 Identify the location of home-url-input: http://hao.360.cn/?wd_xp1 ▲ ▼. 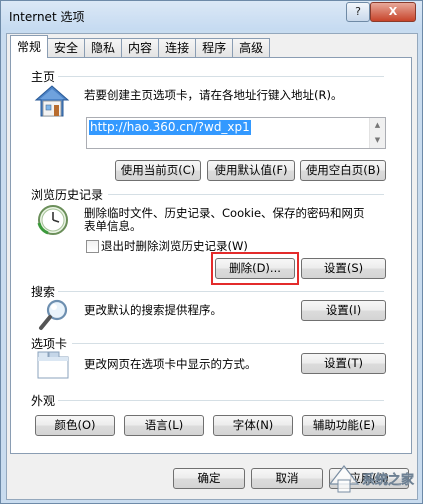
(236, 133).